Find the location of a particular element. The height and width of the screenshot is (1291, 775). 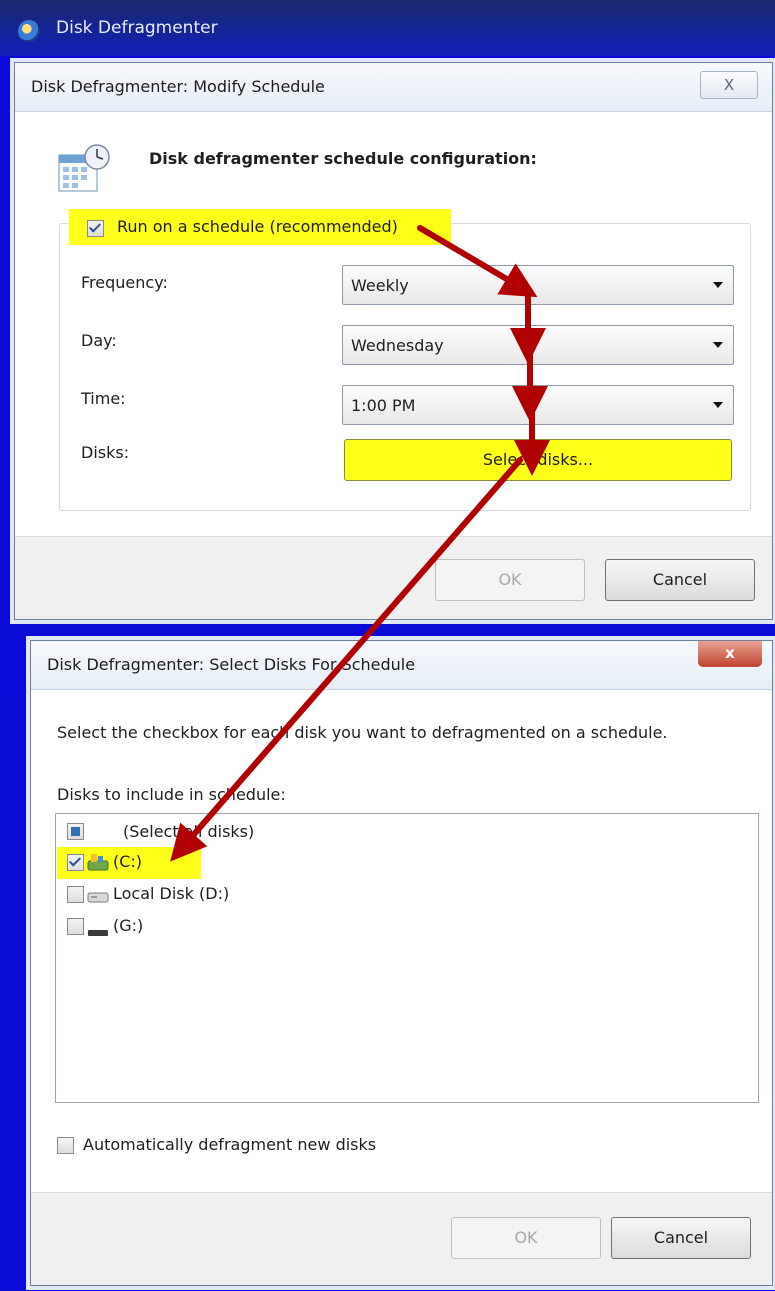

arrow-to-c-drive is located at coordinates (346, 659).